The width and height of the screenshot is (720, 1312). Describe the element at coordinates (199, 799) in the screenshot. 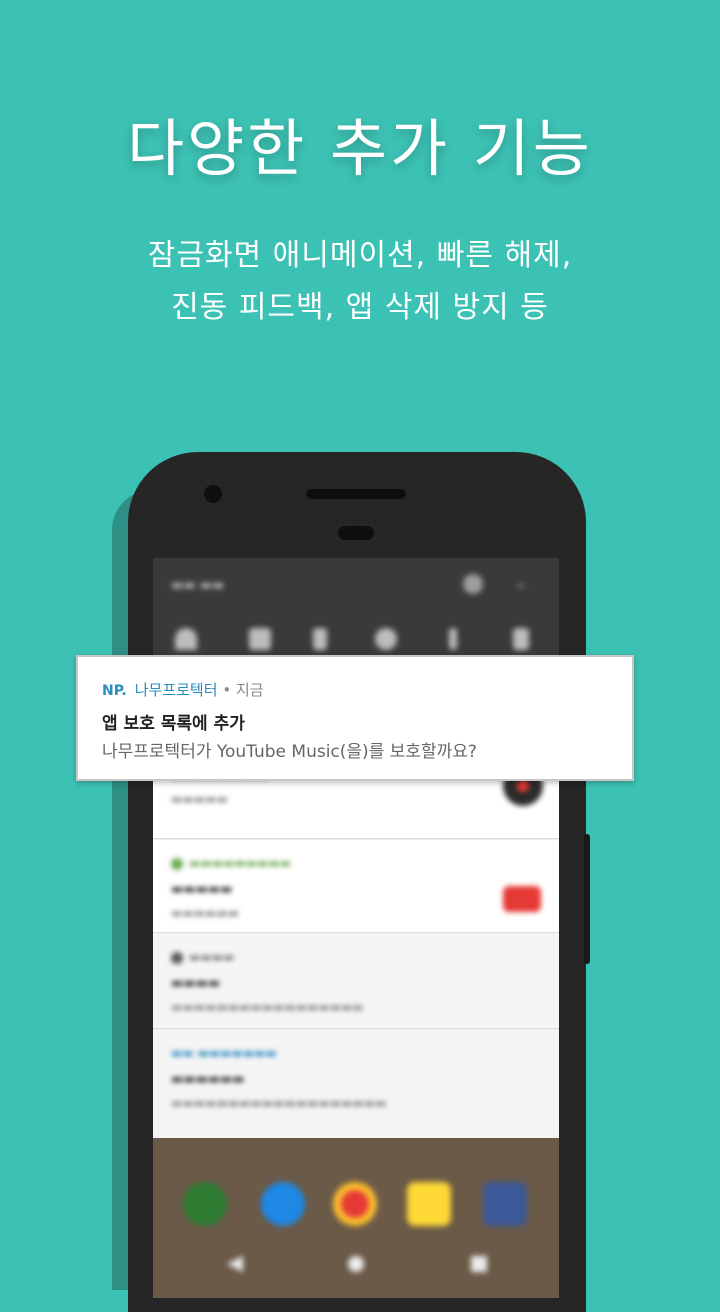

I see `notification-text-blurred: ▬▬▬▬▬` at that location.